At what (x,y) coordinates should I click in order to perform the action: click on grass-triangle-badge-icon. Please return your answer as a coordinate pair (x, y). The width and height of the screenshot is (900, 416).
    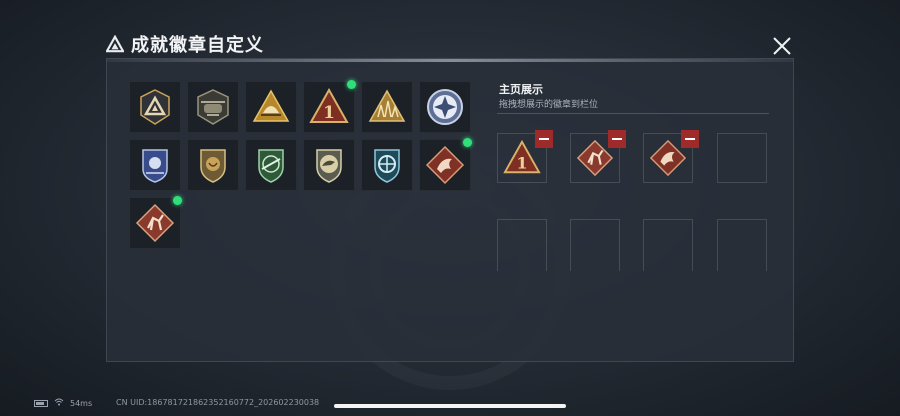
    Looking at the image, I should click on (387, 105).